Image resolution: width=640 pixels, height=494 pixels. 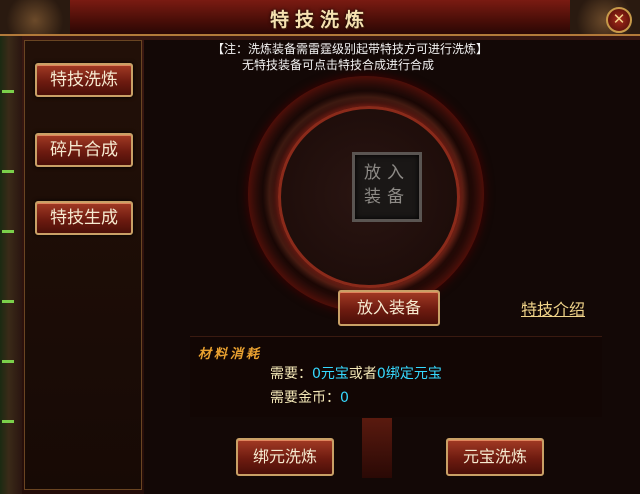 I want to click on or-label: 或者, so click(x=362, y=374).